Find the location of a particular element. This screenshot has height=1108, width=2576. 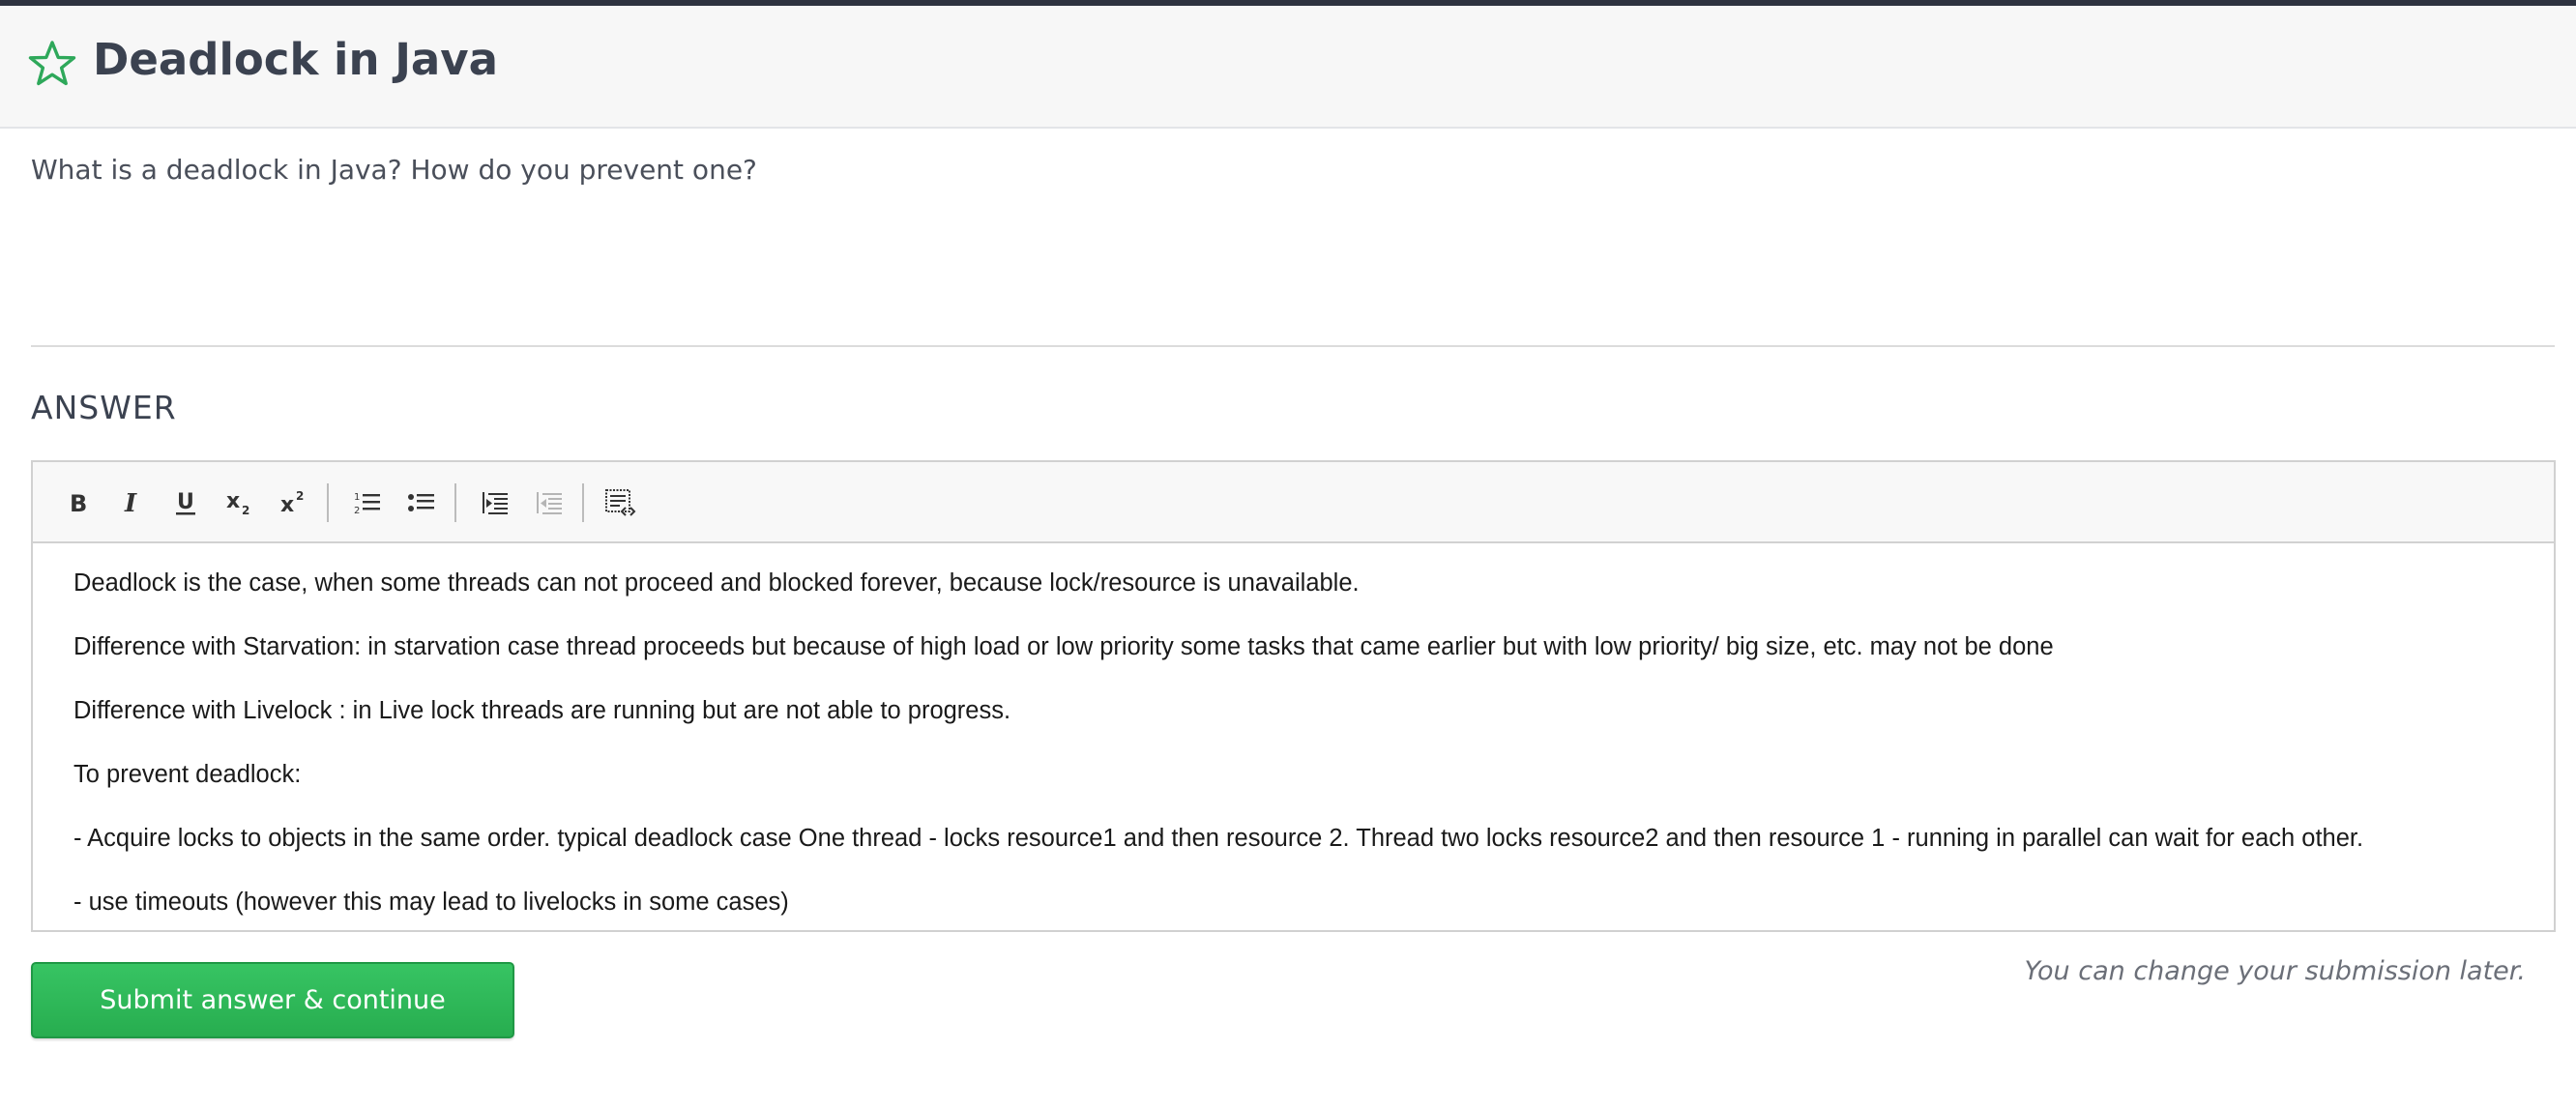

numbered-list-icon: 12 is located at coordinates (367, 502).